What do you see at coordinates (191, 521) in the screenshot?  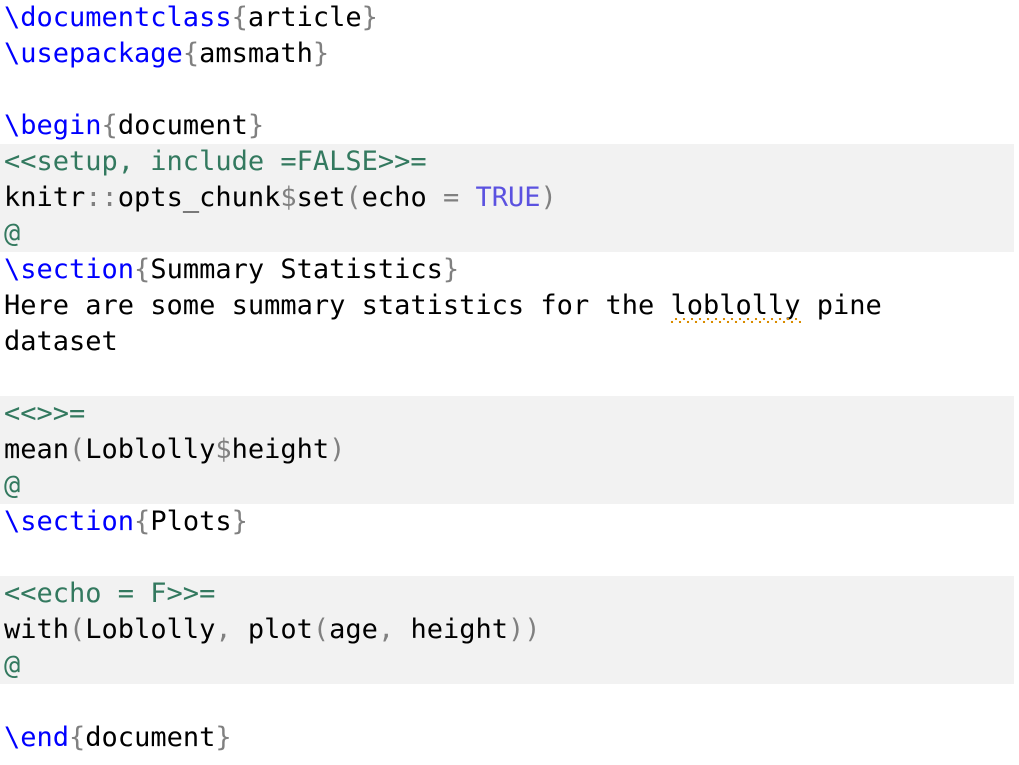 I see `plain-token: Plots` at bounding box center [191, 521].